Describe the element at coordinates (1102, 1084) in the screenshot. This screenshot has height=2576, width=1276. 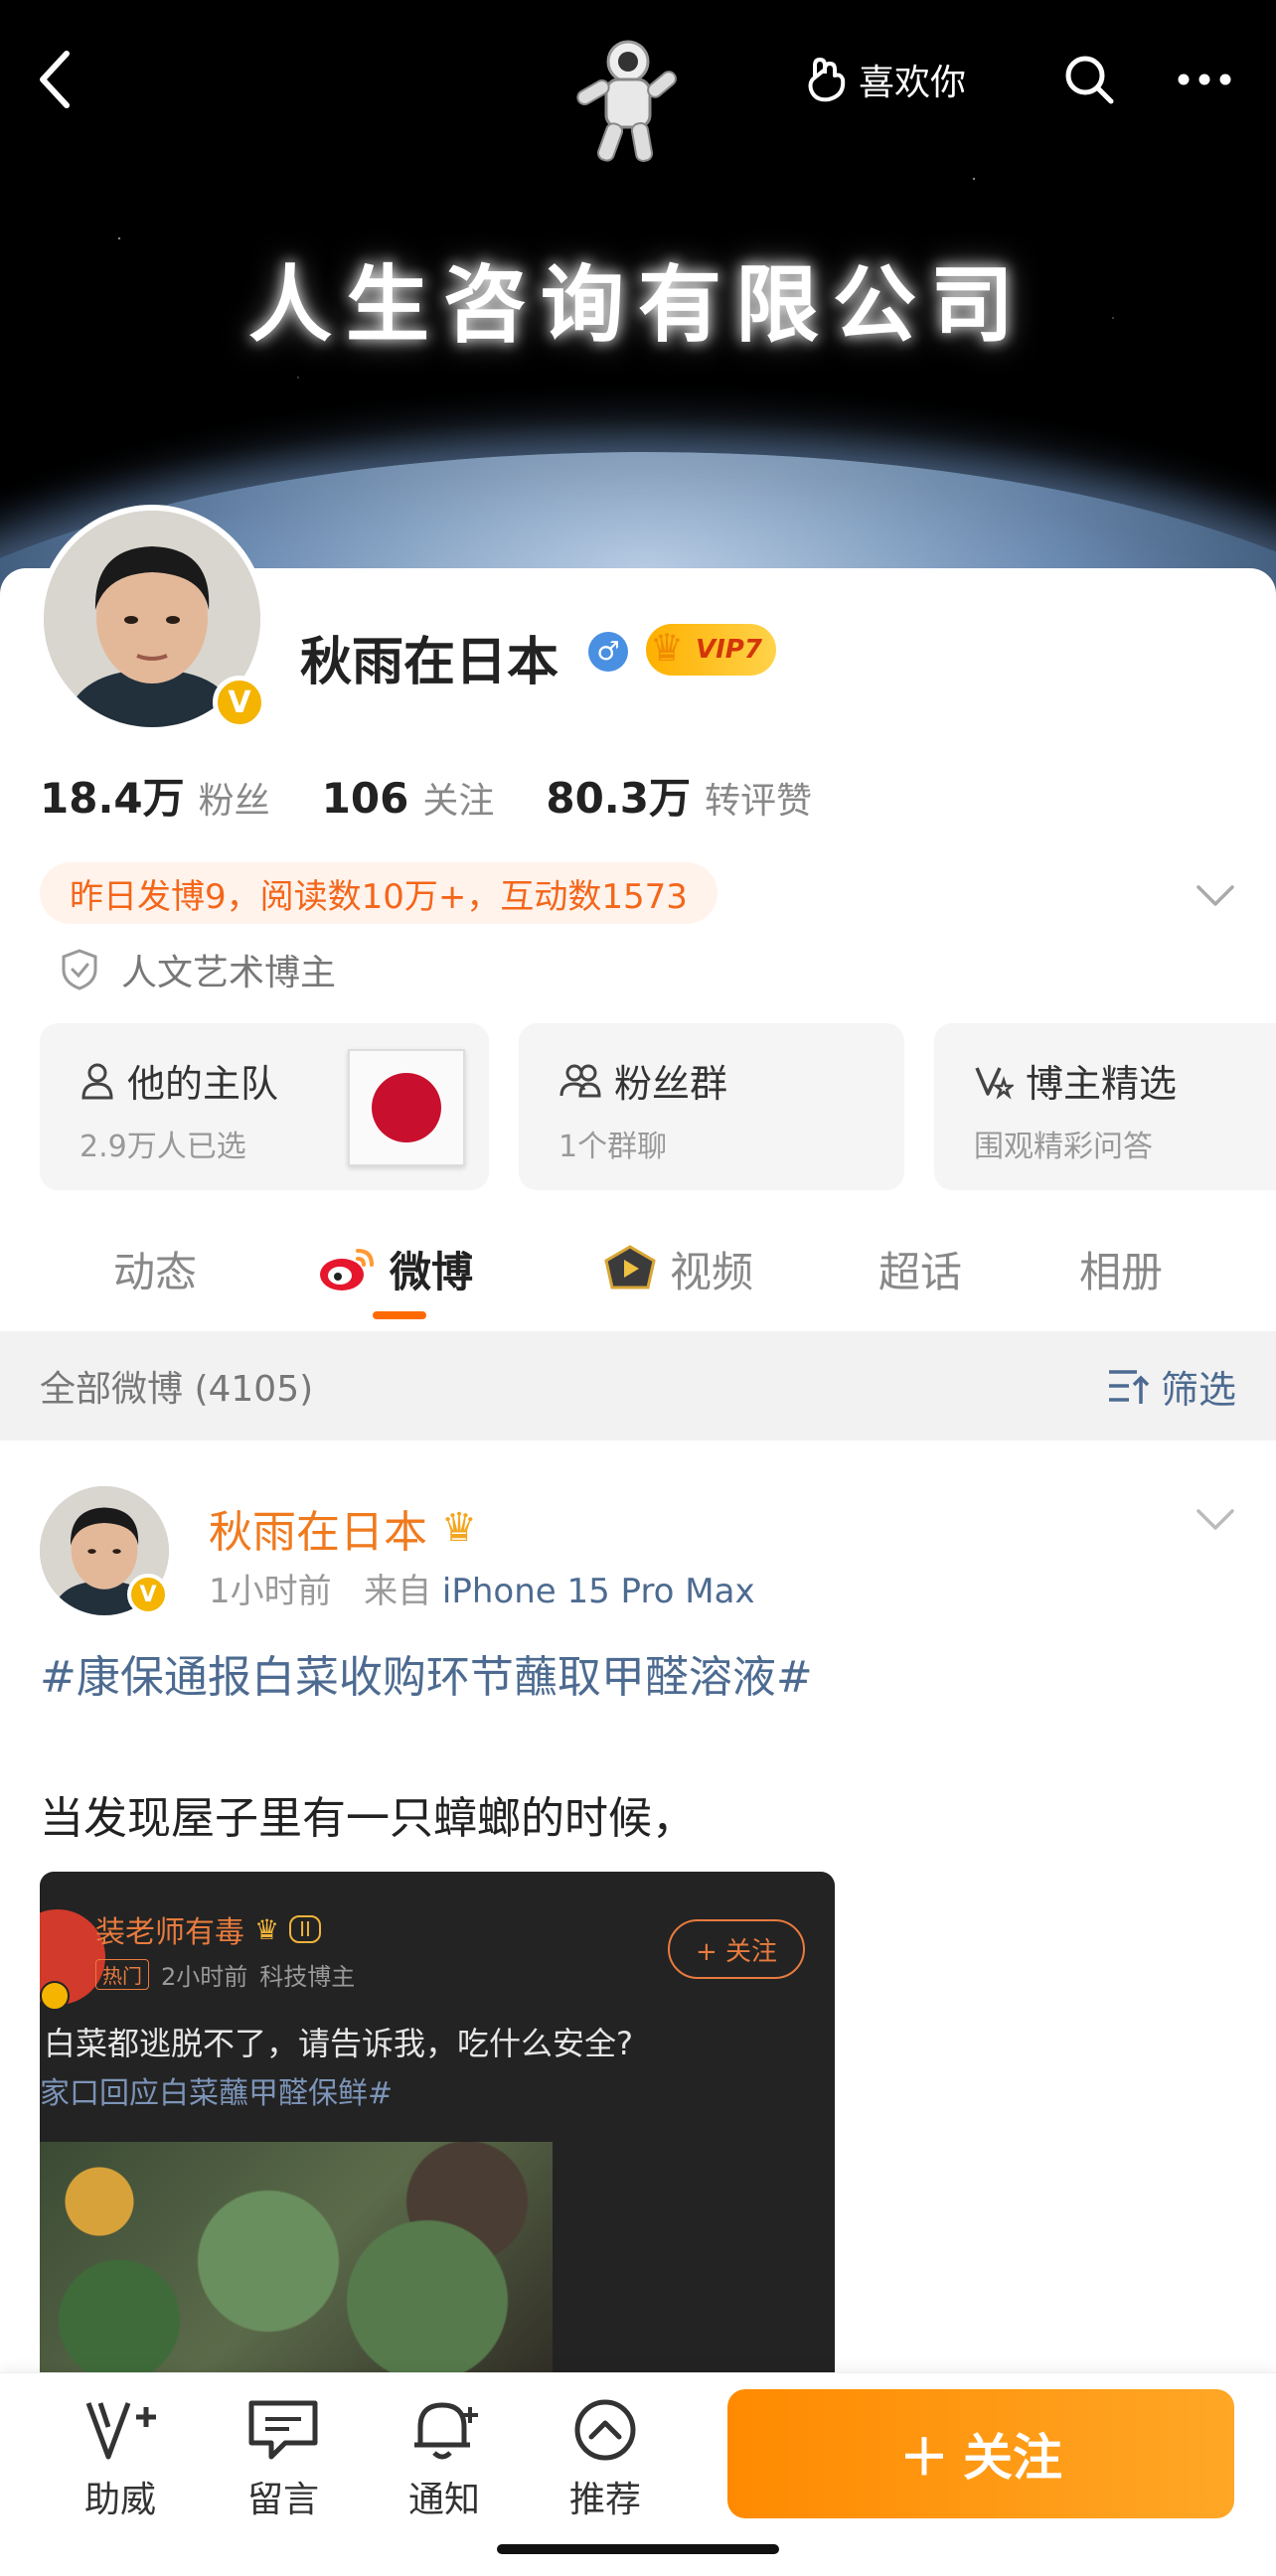
I see `featured-title: 博主精选` at that location.